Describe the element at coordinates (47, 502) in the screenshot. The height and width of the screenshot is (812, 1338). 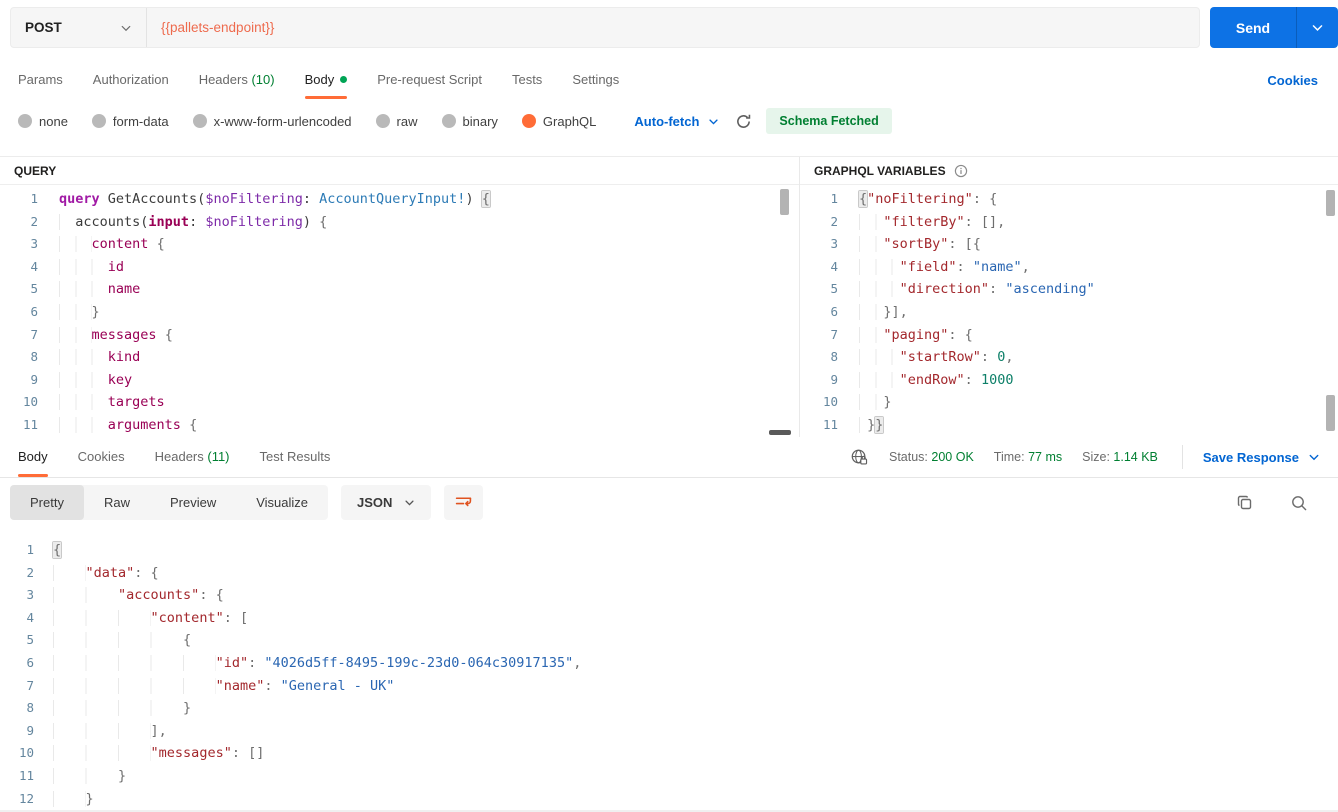
I see `view-tab-pretty: Pretty` at that location.